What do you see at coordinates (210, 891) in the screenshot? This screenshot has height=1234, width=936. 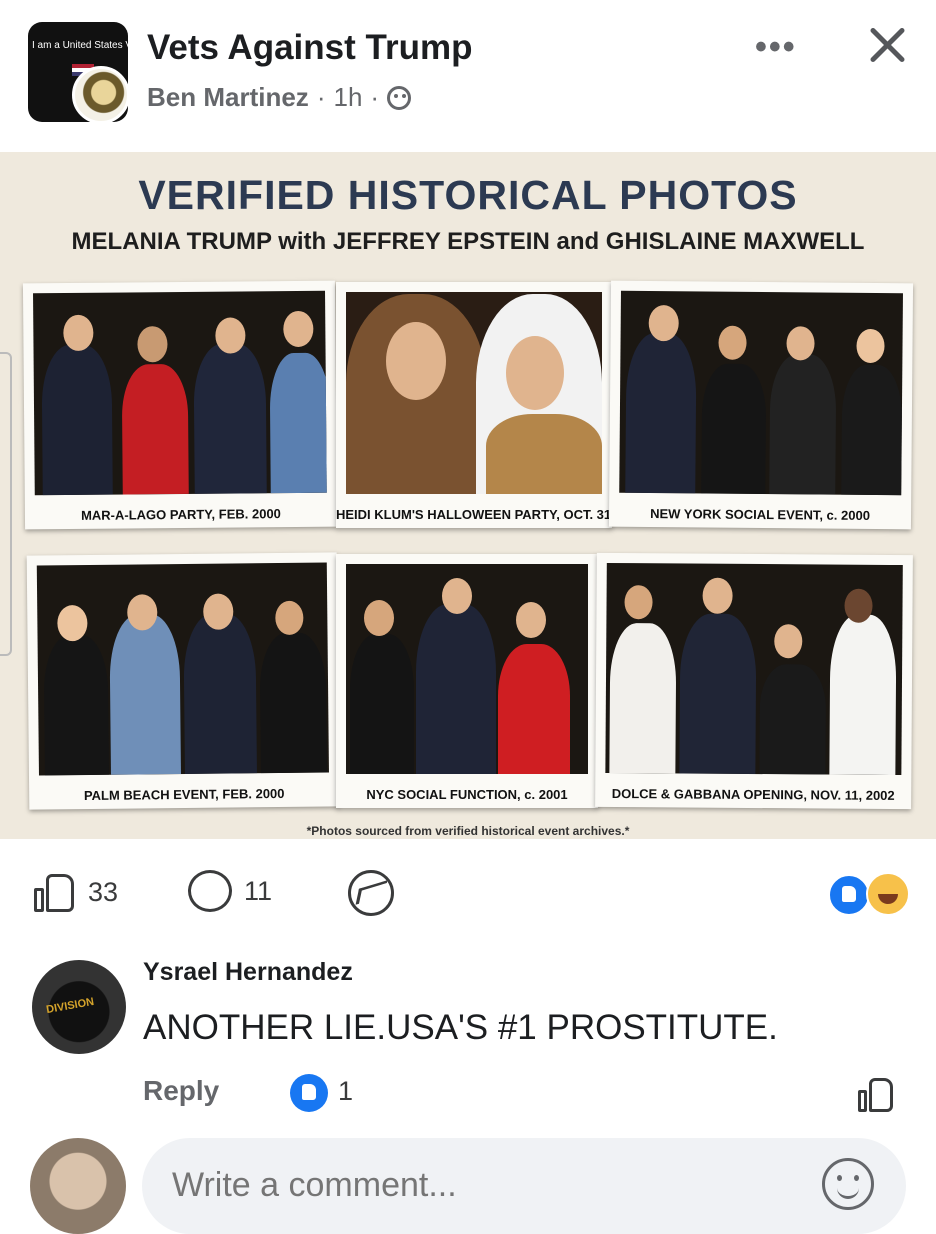 I see `comment-bubble-icon` at bounding box center [210, 891].